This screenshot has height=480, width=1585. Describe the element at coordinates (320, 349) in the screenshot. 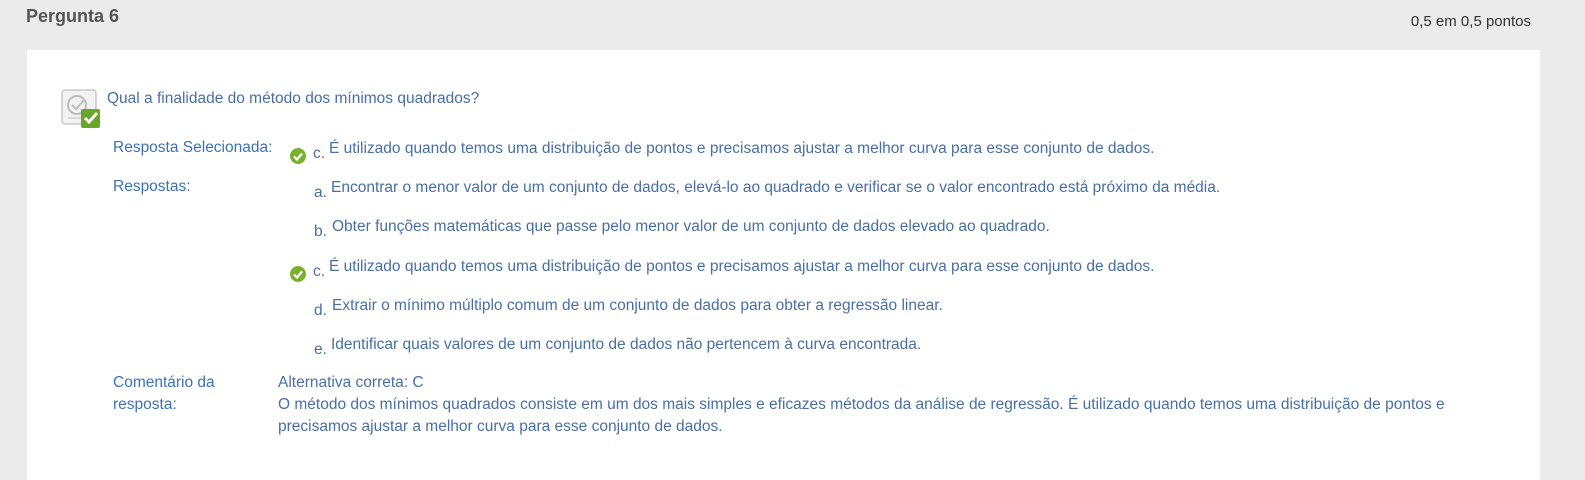

I see `option-letter: e.` at that location.